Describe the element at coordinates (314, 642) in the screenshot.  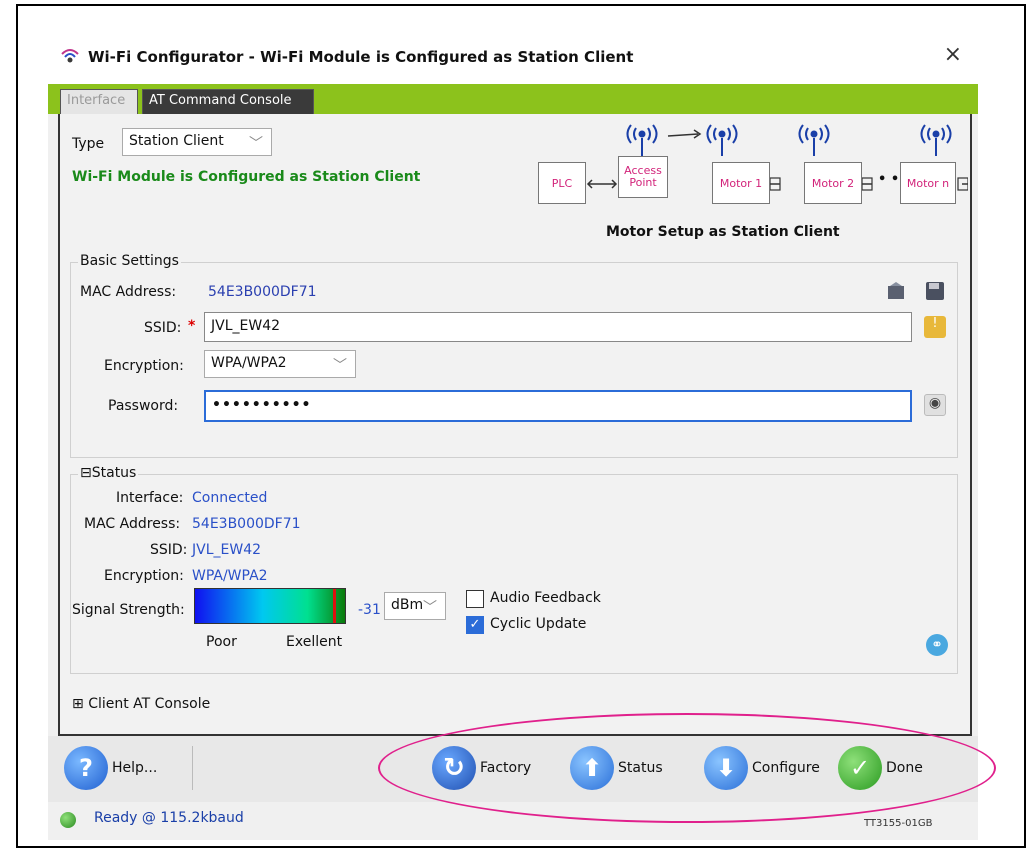
I see `excellent-label: Exellent` at that location.